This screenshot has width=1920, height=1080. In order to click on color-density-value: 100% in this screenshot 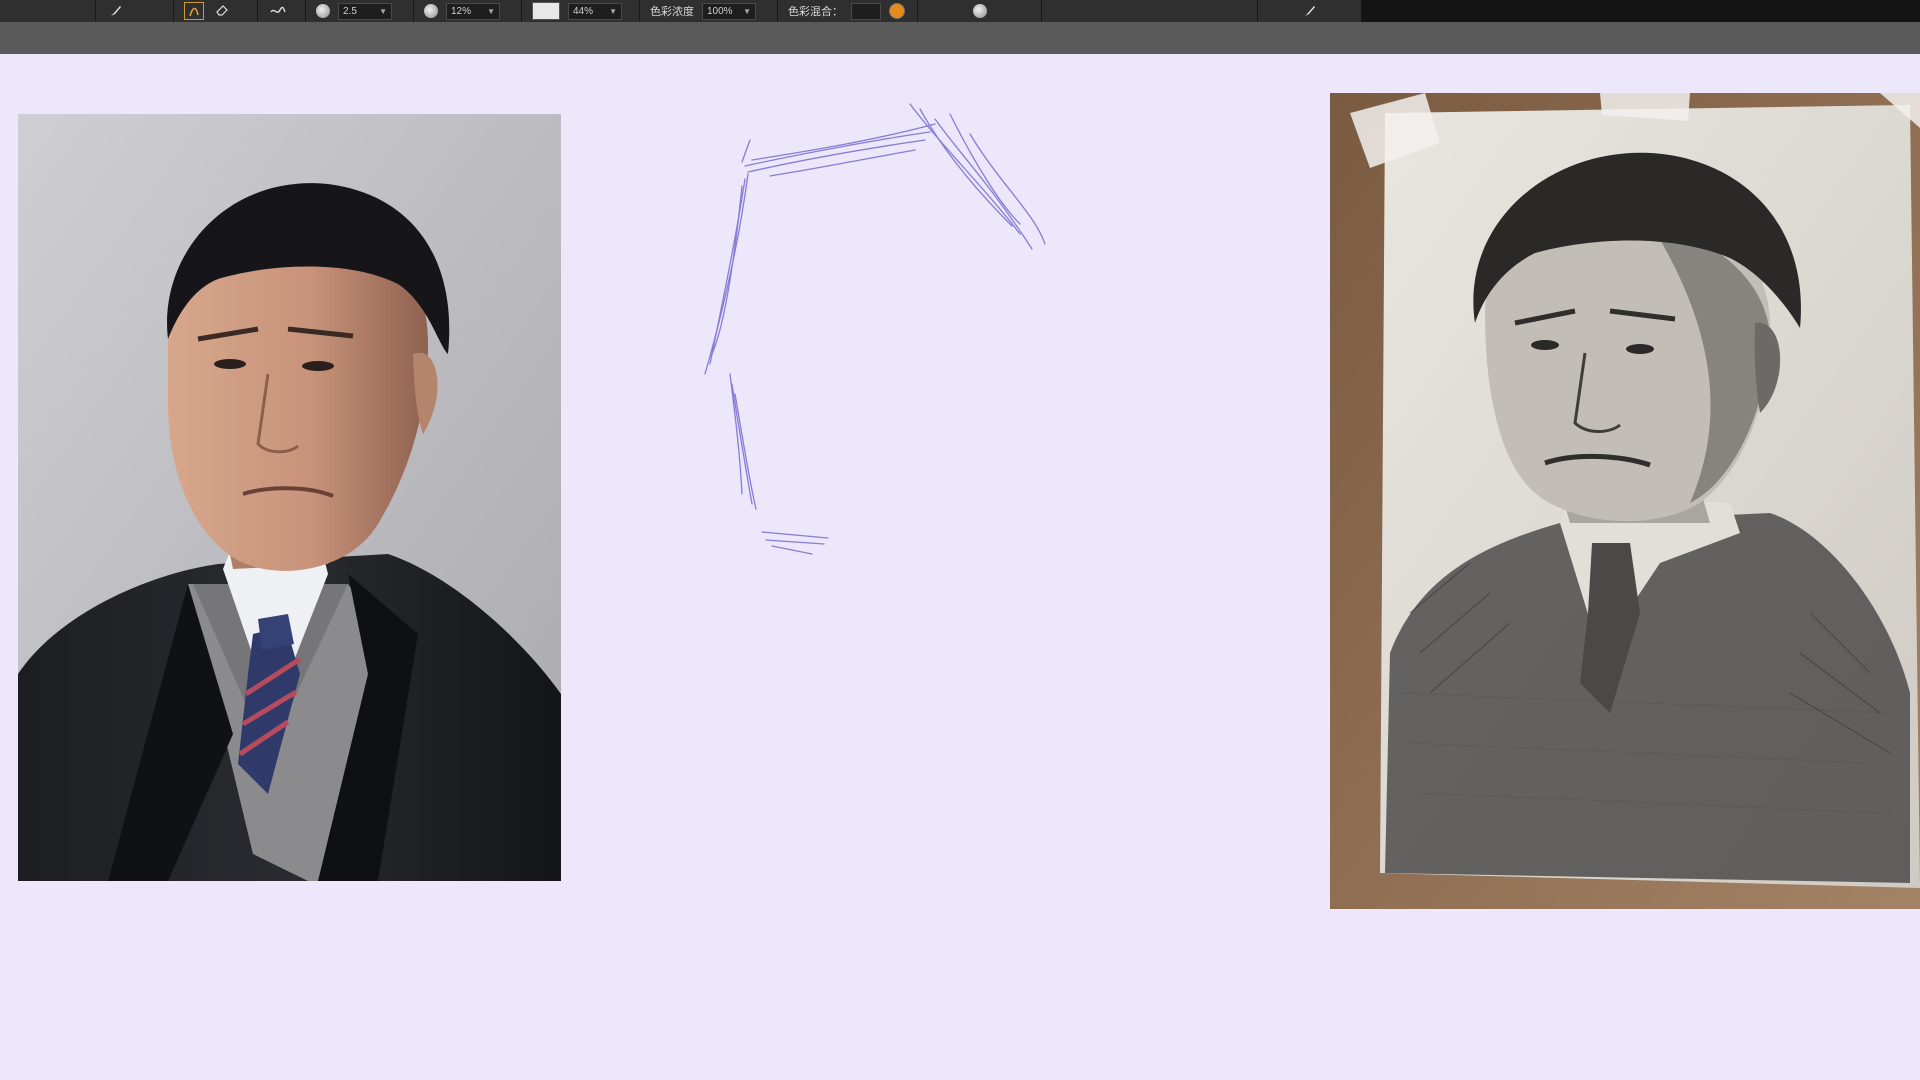, I will do `click(720, 11)`.